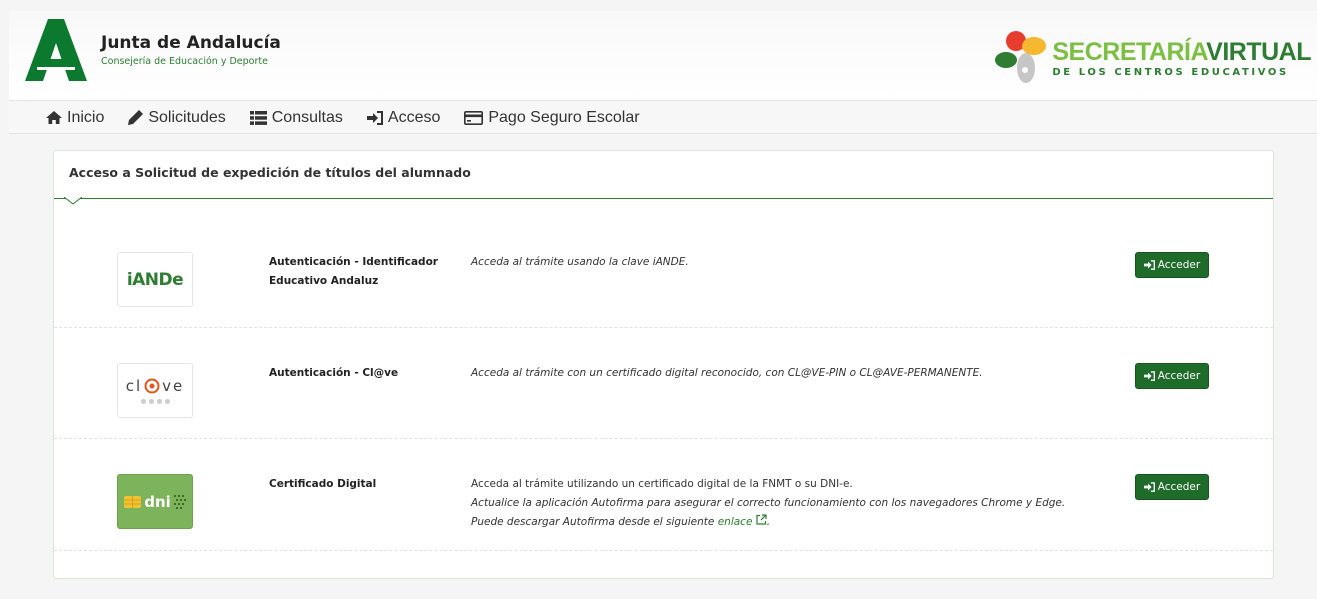 The height and width of the screenshot is (599, 1317). Describe the element at coordinates (187, 117) in the screenshot. I see `nav-label-solicitudes: Solicitudes` at that location.